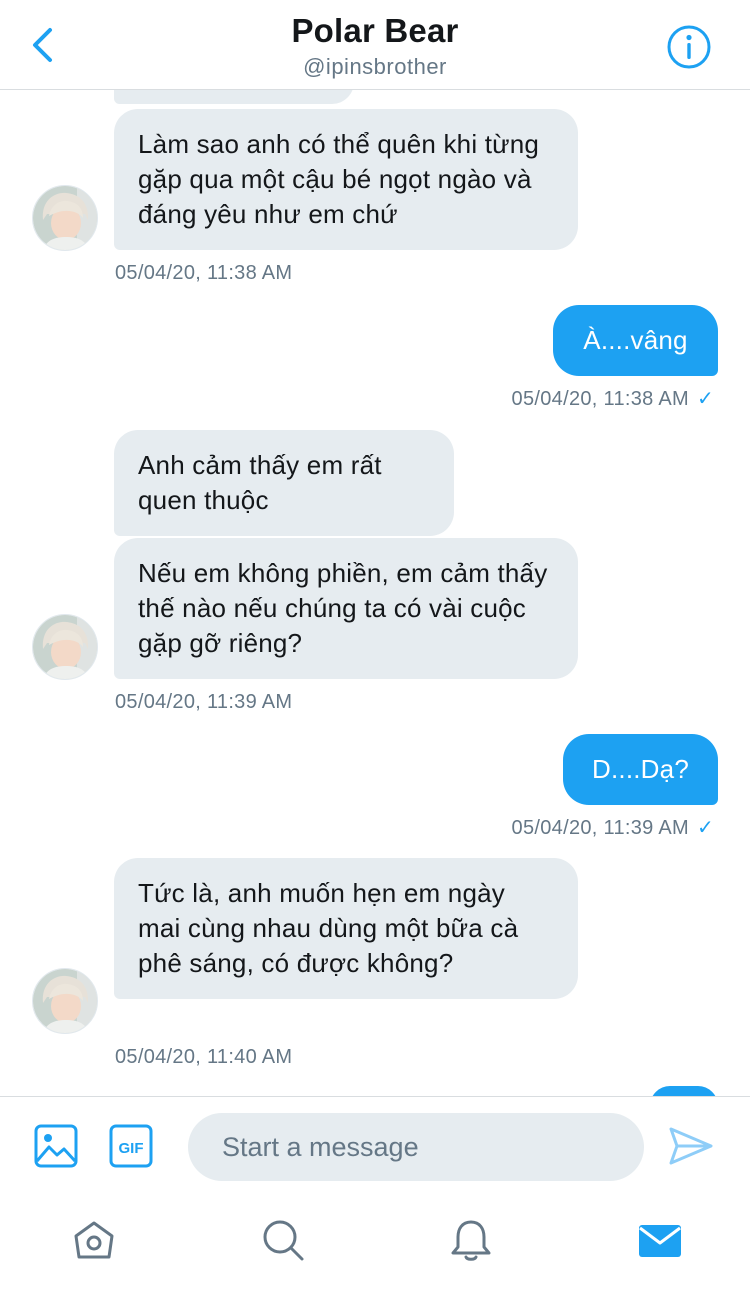 The width and height of the screenshot is (750, 1295). Describe the element at coordinates (600, 399) in the screenshot. I see `timestamp-text: 05/04/20, 11:38 AM` at that location.